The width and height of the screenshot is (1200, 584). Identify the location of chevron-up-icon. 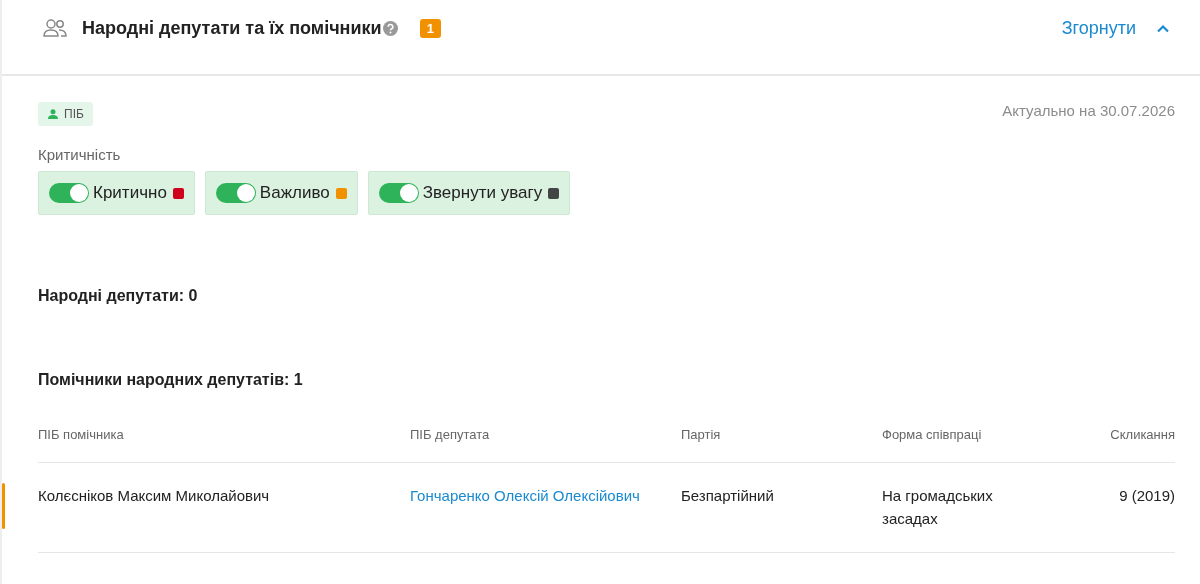
(1163, 28).